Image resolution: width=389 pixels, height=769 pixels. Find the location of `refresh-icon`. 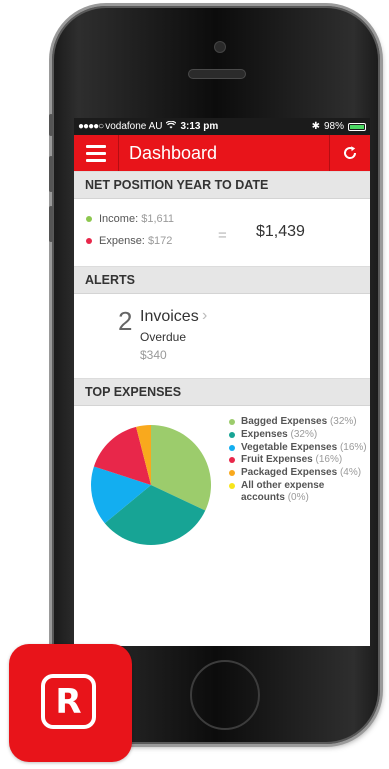

refresh-icon is located at coordinates (349, 153).